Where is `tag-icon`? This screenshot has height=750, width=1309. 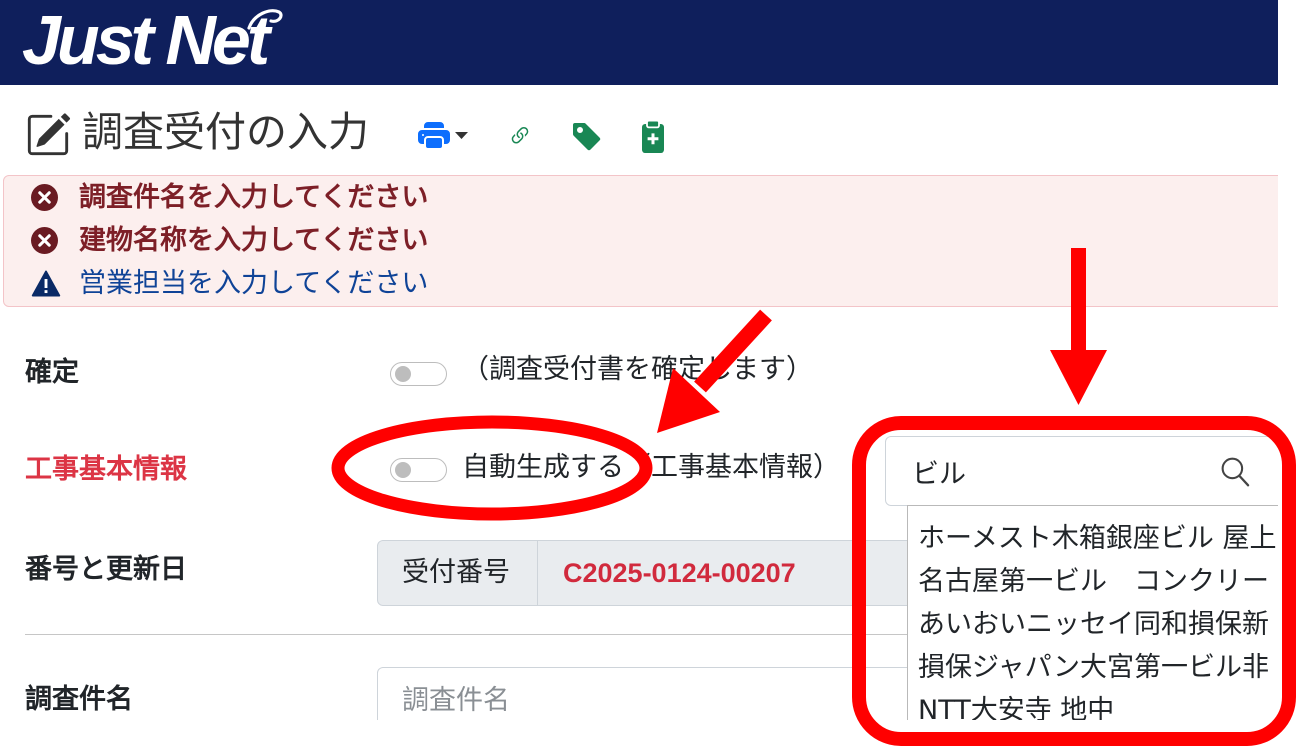
tag-icon is located at coordinates (587, 137).